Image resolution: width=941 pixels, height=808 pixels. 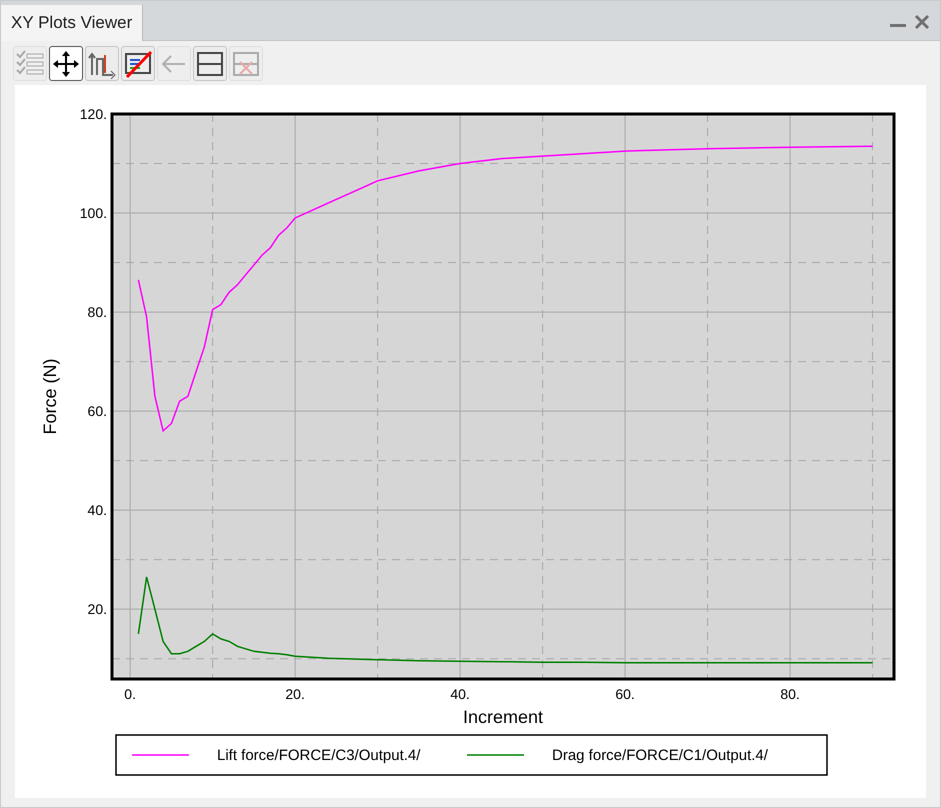 I want to click on y-tick-label: 120., so click(x=93, y=114).